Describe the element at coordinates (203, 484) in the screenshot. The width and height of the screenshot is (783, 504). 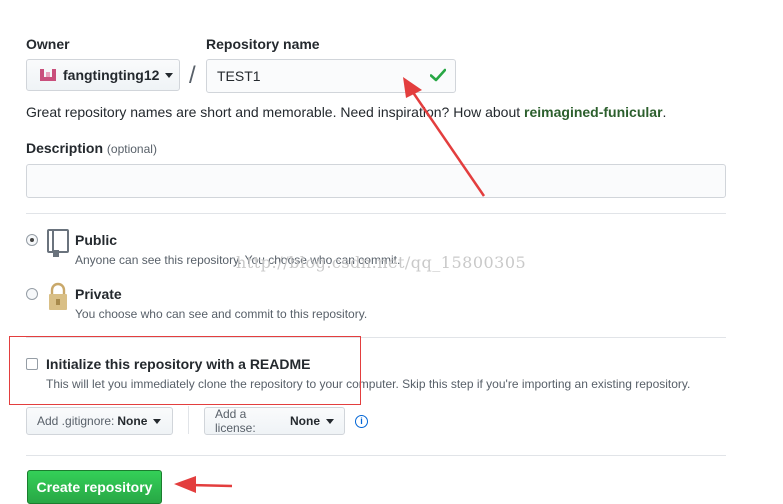
I see `annotation-arrow-to-button-icon` at that location.